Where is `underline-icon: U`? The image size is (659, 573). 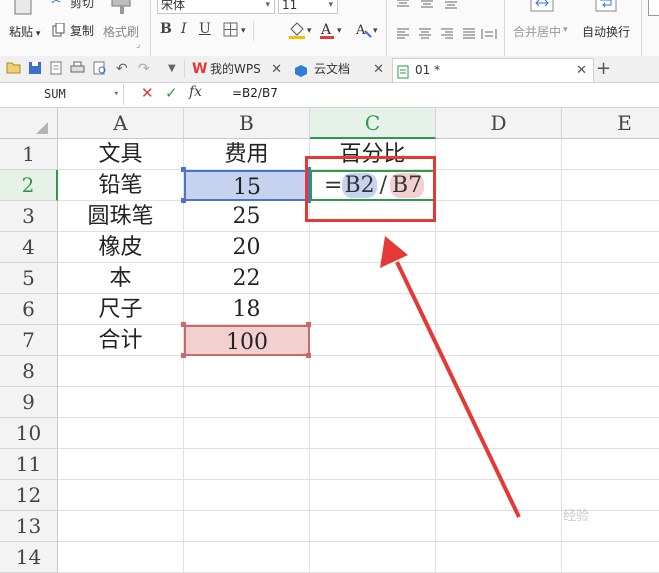 underline-icon: U is located at coordinates (205, 29).